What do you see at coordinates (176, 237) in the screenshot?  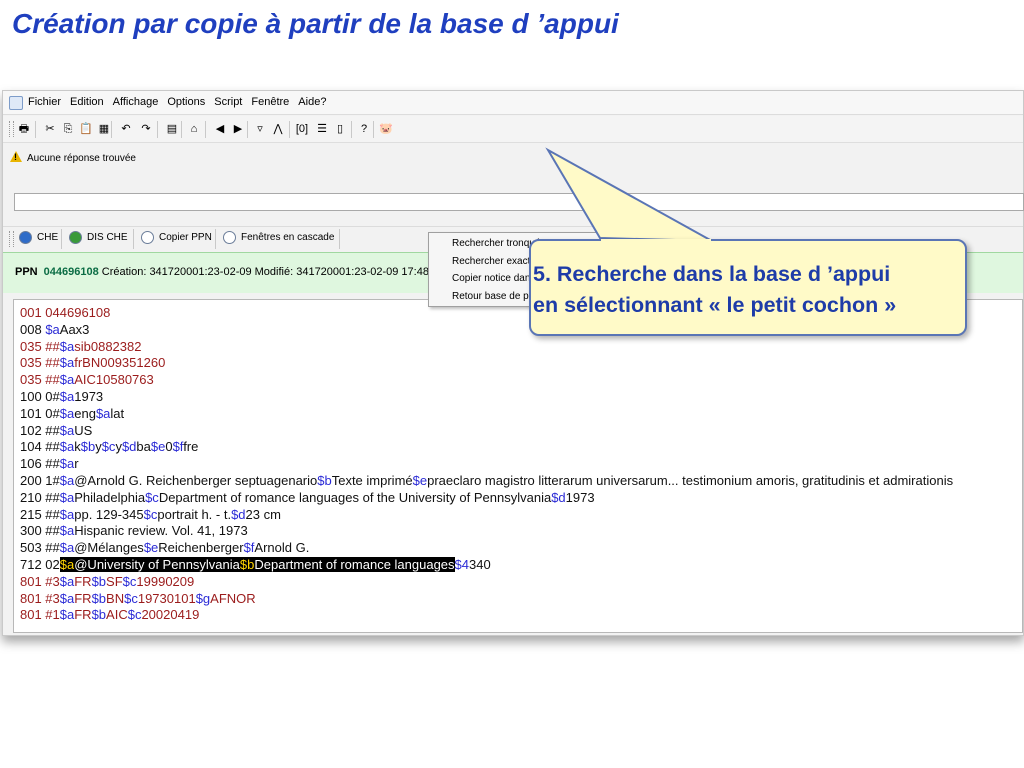 I see `task-copier-ppn: Copier PPN` at bounding box center [176, 237].